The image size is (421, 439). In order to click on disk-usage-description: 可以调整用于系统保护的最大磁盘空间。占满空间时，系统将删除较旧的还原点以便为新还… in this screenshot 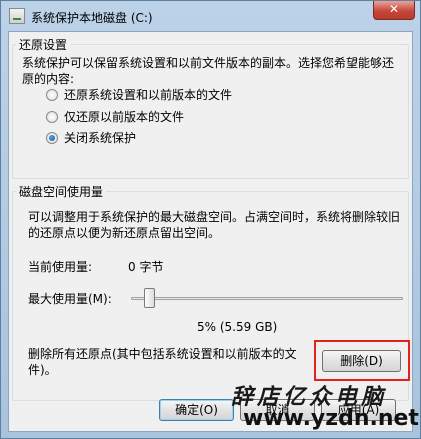, I will do `click(214, 225)`.